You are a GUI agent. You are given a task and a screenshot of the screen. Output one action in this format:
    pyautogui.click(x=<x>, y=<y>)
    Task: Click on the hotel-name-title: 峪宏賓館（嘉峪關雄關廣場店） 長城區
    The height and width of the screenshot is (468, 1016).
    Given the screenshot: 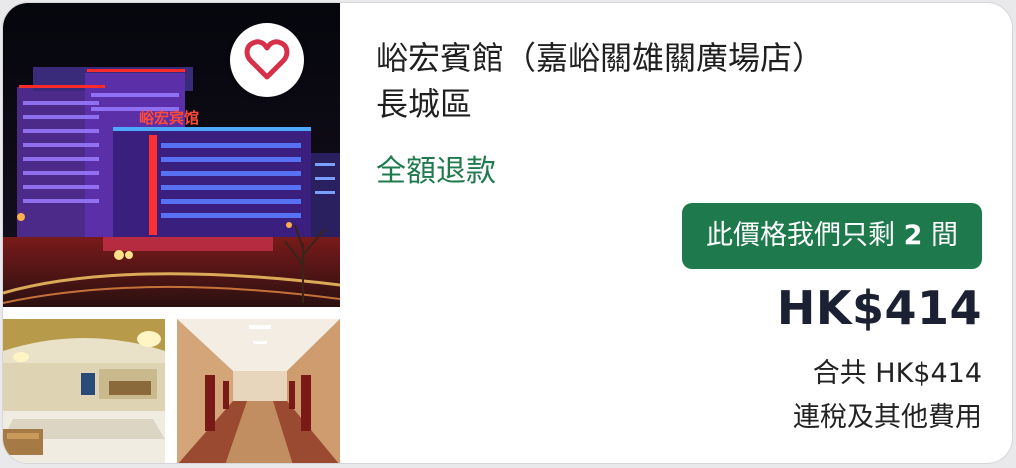 What is the action you would take?
    pyautogui.click(x=681, y=81)
    